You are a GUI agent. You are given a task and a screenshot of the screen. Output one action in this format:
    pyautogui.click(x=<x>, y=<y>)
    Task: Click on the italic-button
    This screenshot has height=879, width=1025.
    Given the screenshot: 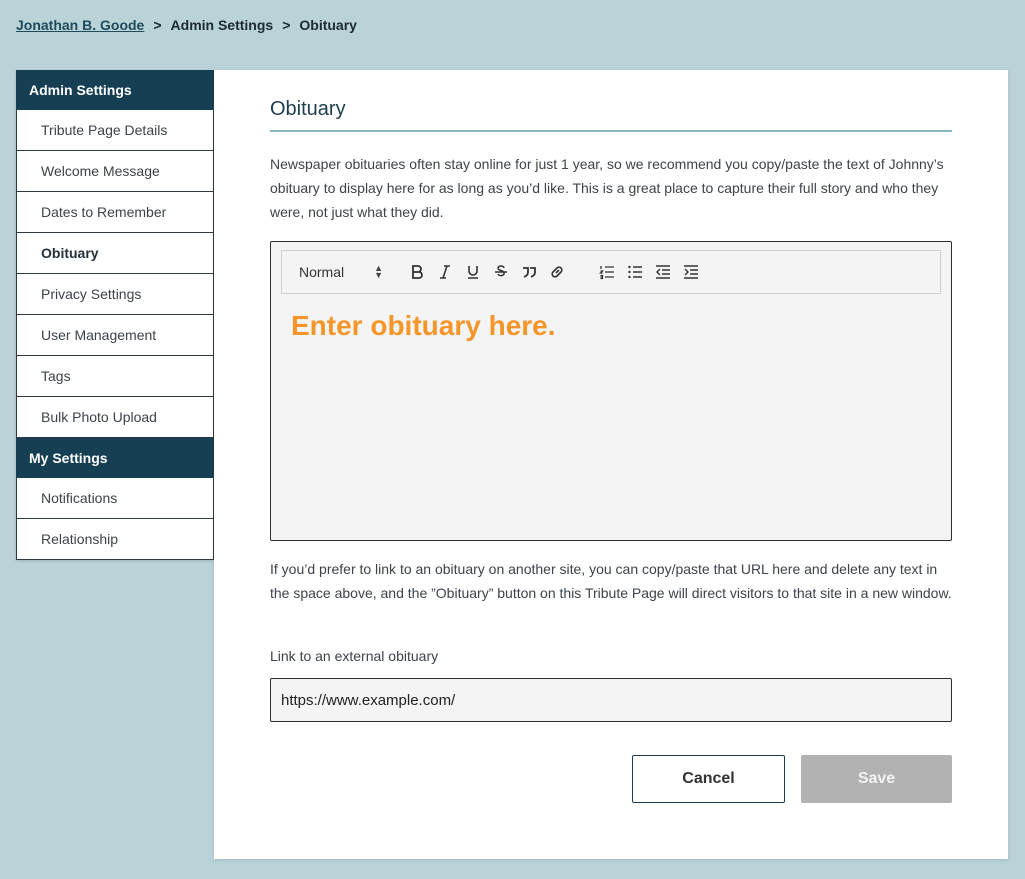 What is the action you would take?
    pyautogui.click(x=445, y=272)
    